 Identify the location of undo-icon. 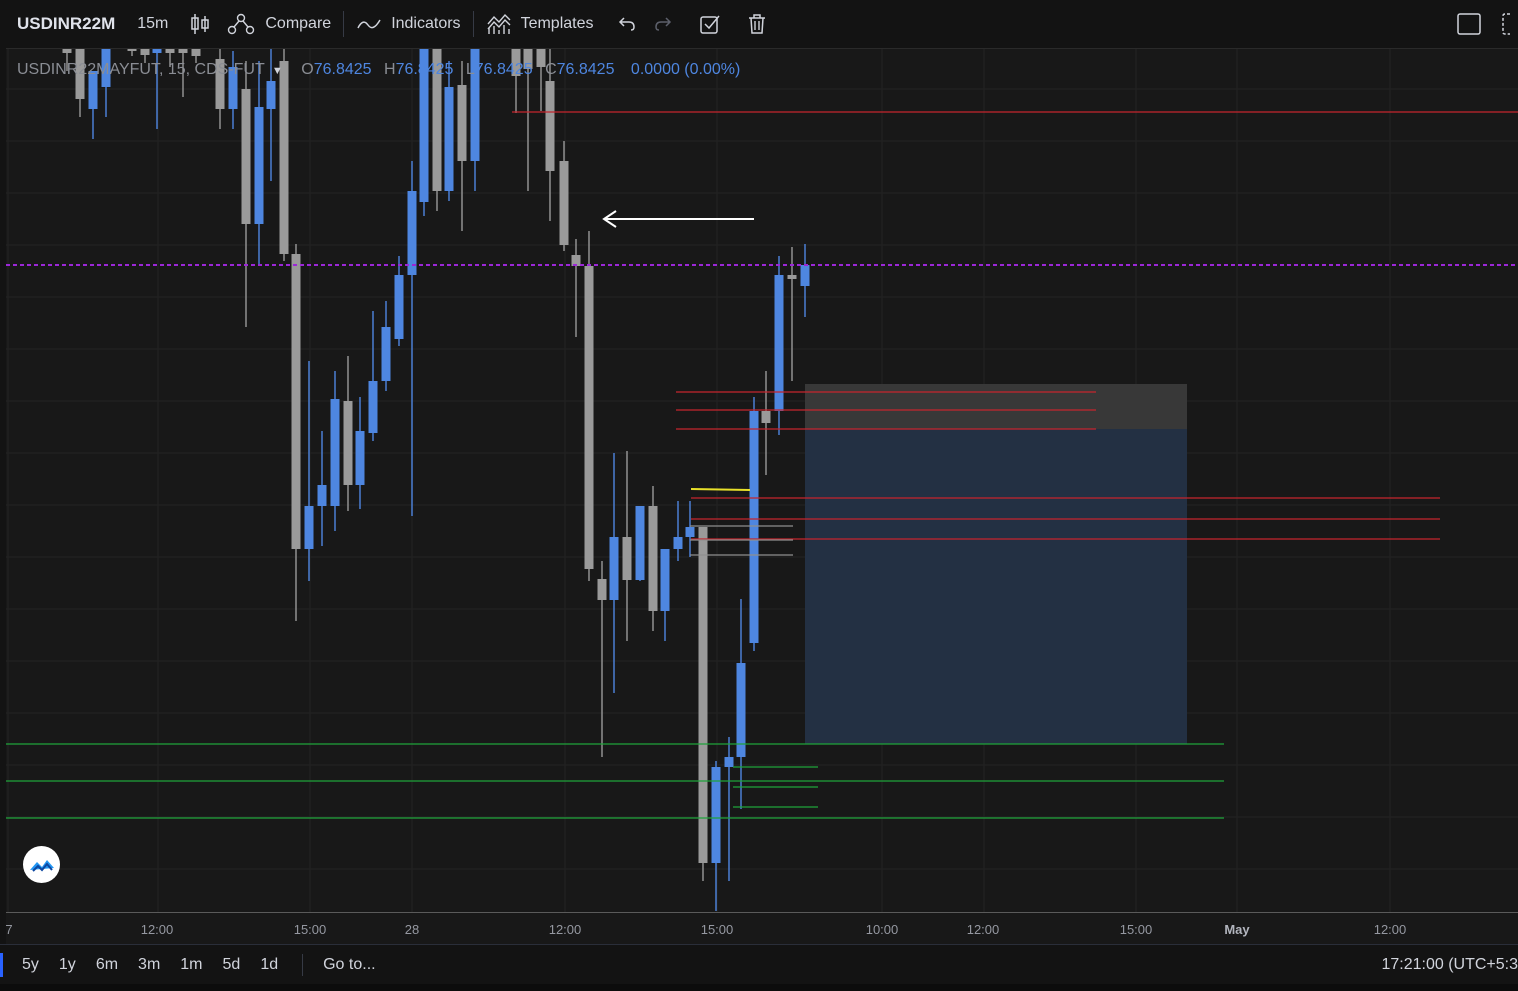
(627, 24).